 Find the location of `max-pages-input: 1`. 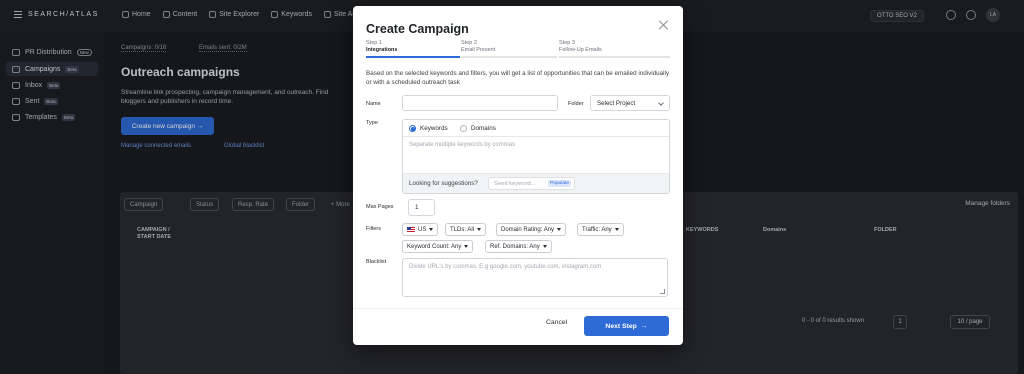

max-pages-input: 1 is located at coordinates (421, 207).